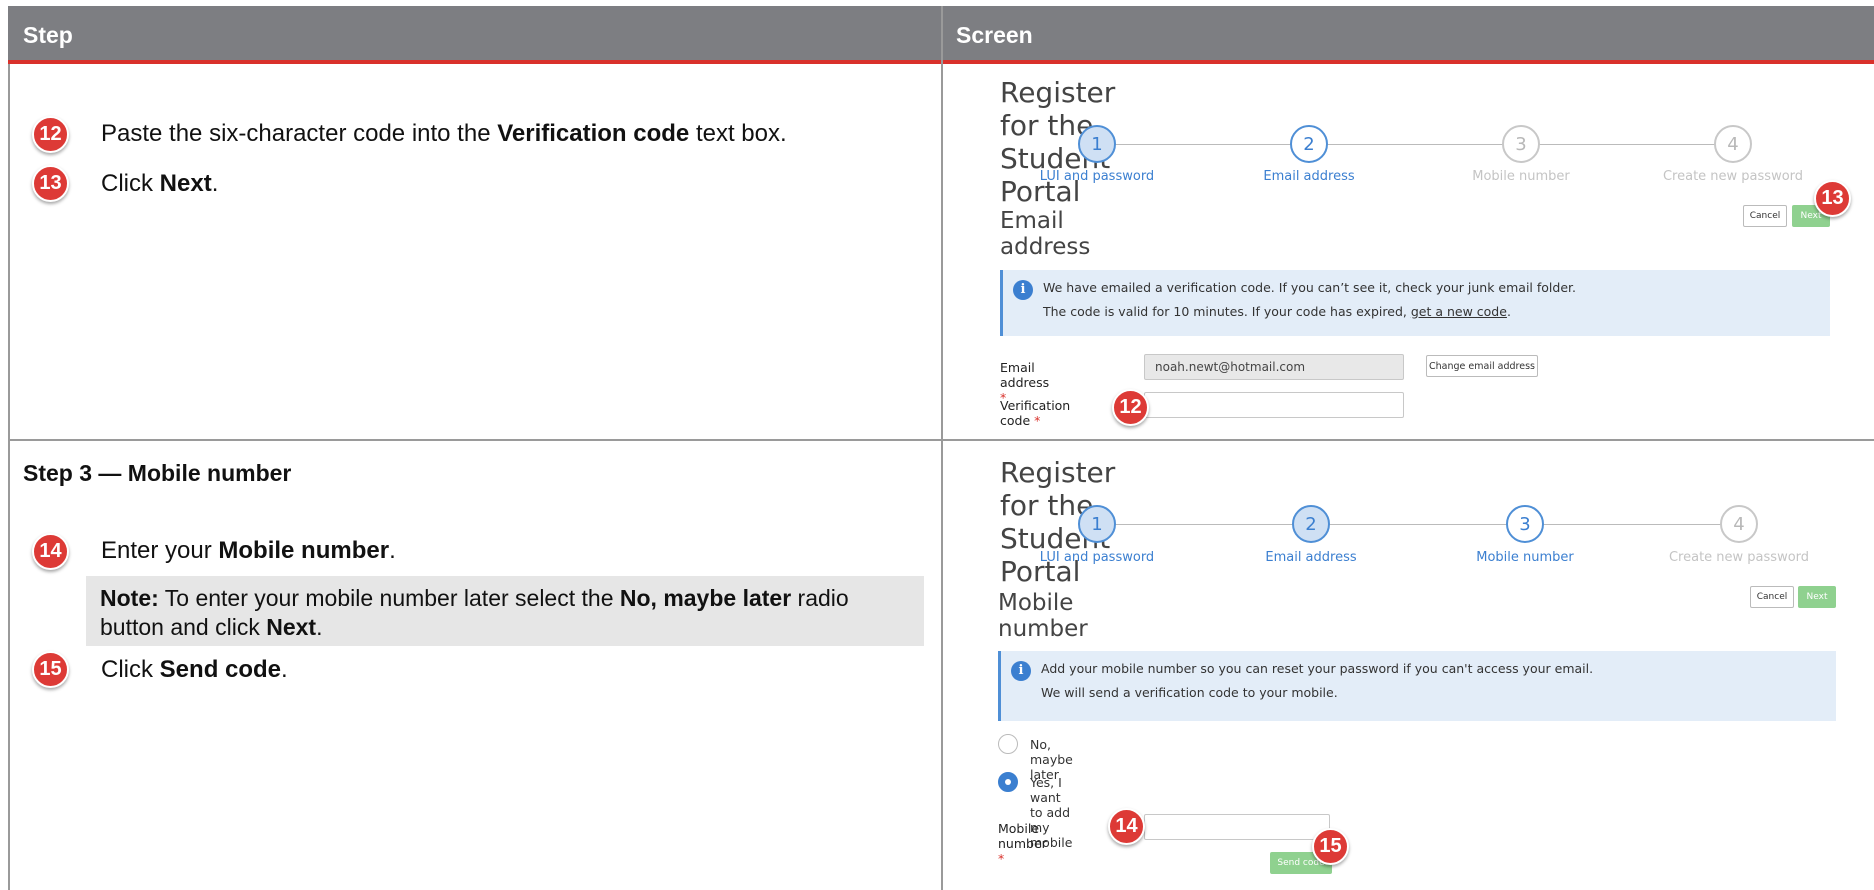  Describe the element at coordinates (1097, 144) in the screenshot. I see `stepper-circle-1: 1` at that location.